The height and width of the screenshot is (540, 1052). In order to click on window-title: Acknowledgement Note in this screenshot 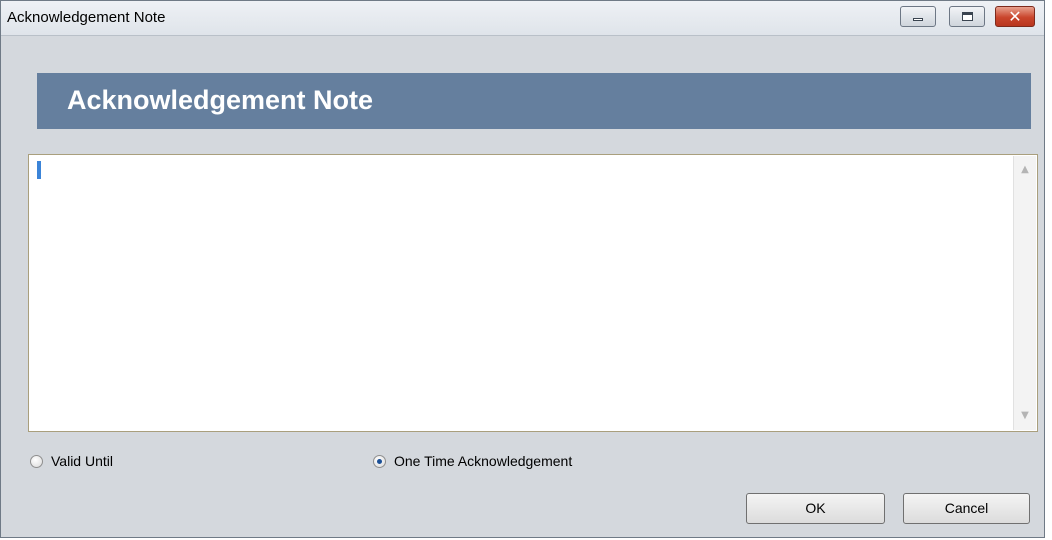, I will do `click(86, 17)`.